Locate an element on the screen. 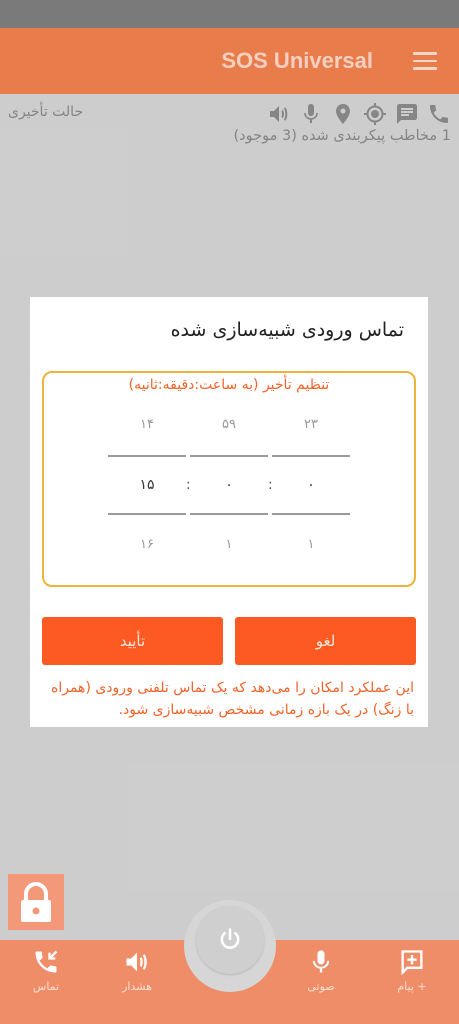 Image resolution: width=459 pixels, height=1024 pixels. minutes-value: ۰ is located at coordinates (229, 485).